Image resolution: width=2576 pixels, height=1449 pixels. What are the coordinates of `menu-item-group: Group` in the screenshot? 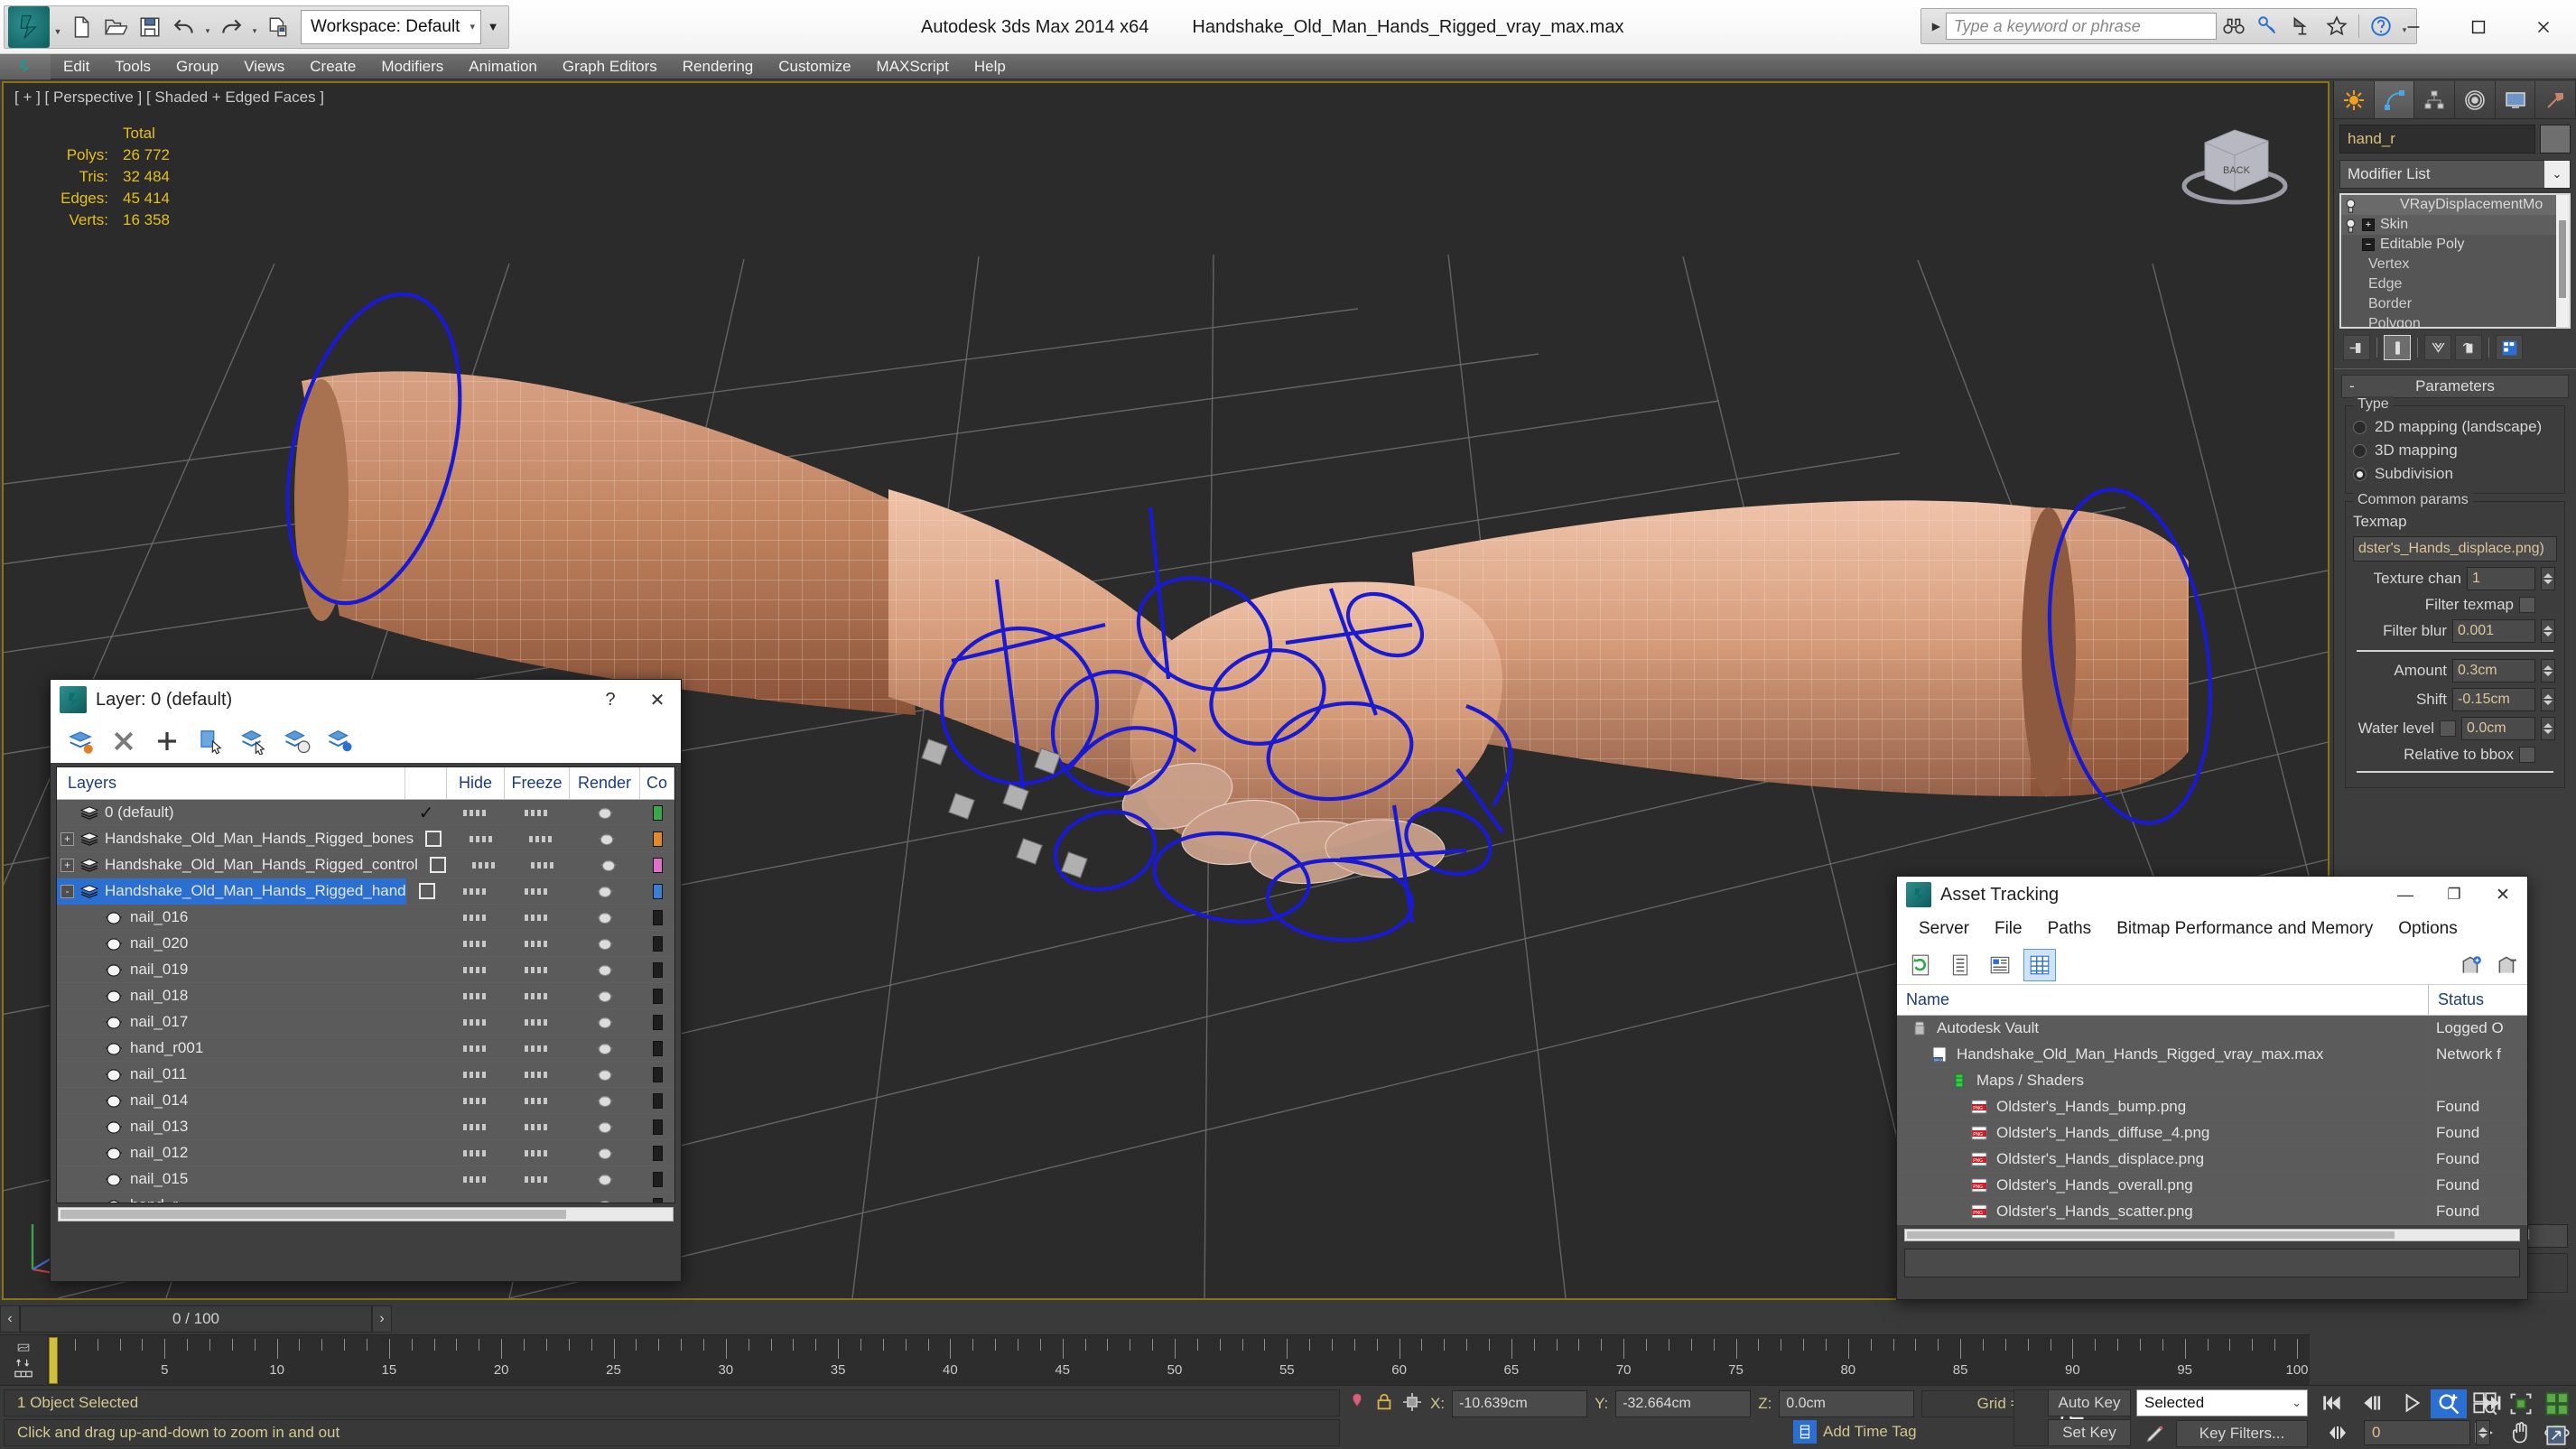 It's located at (197, 66).